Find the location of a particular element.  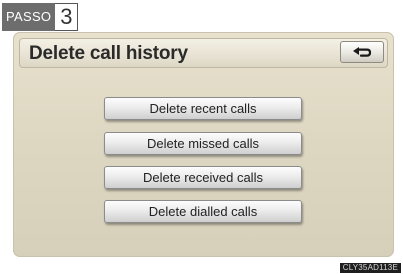

delete-missed-calls-button: Delete missed calls is located at coordinates (203, 143).